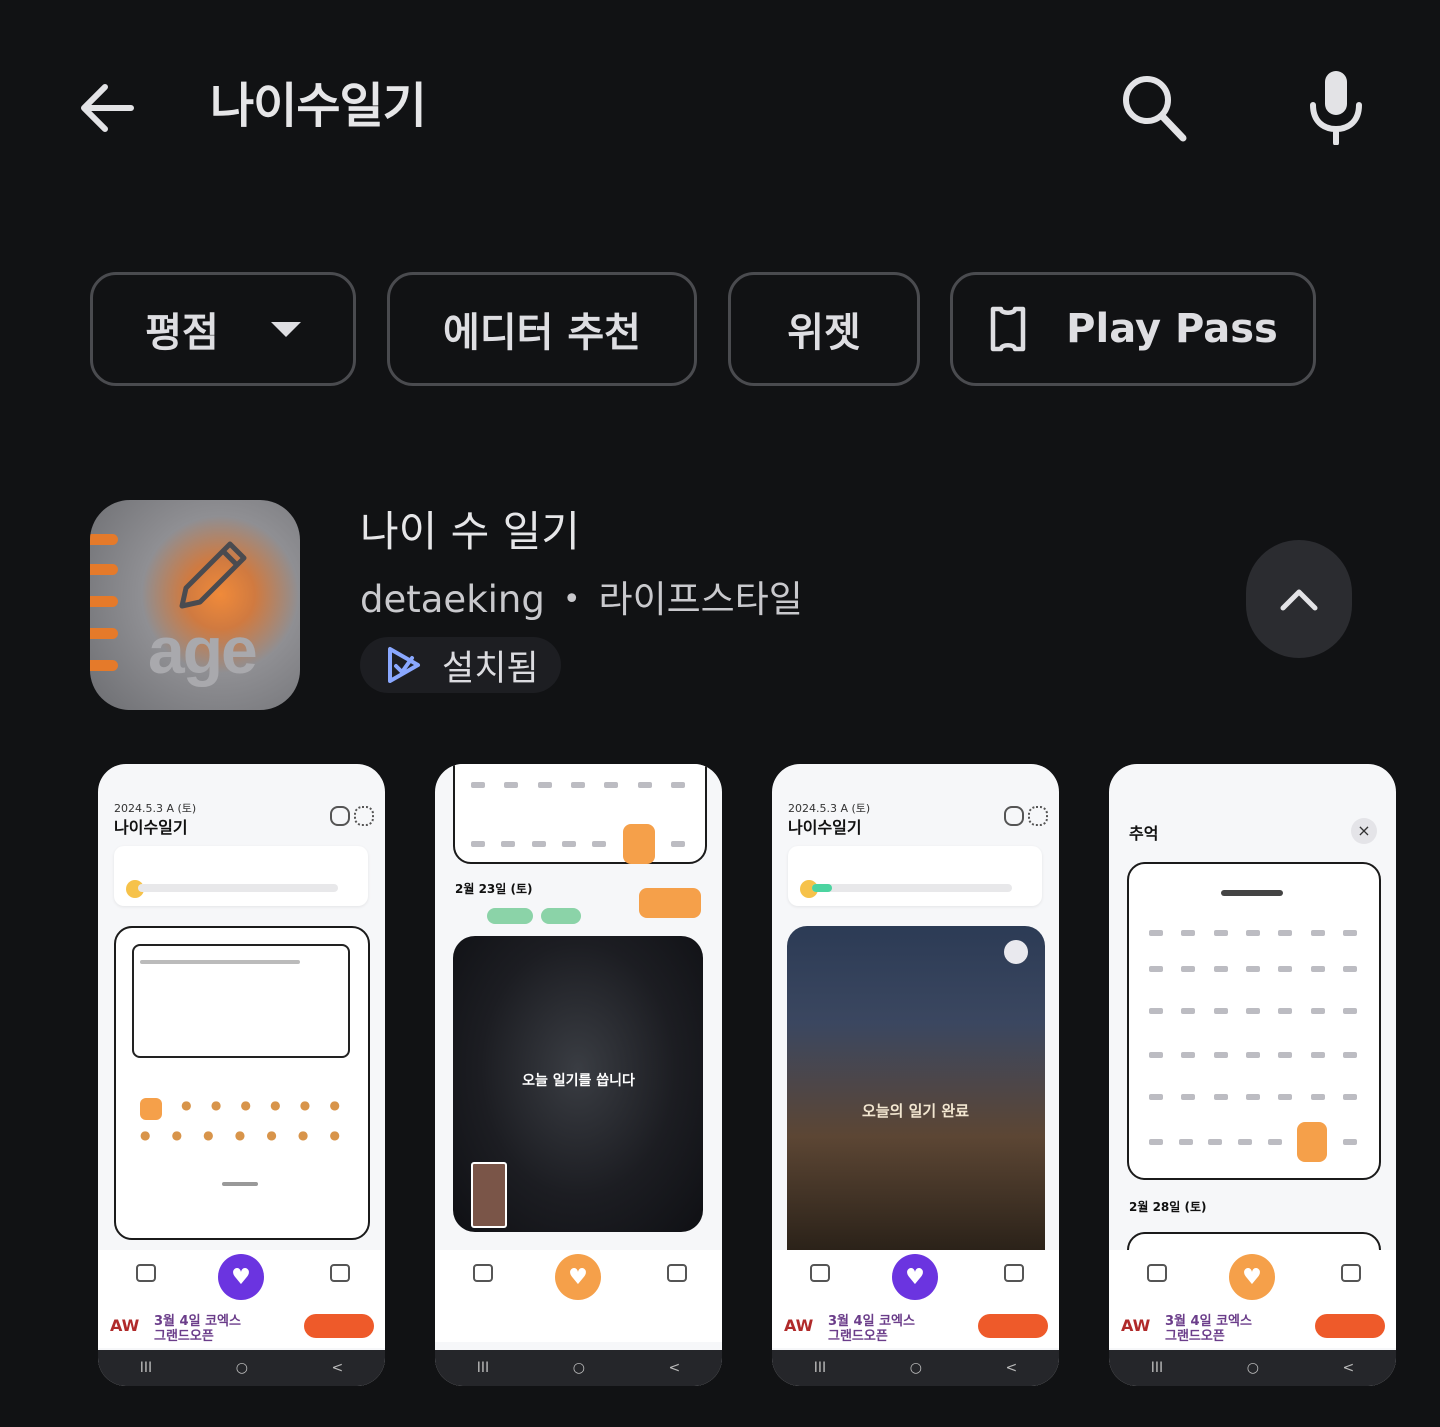 The height and width of the screenshot is (1427, 1440). Describe the element at coordinates (1157, 1273) in the screenshot. I see `s4-nav-diary-icon` at that location.